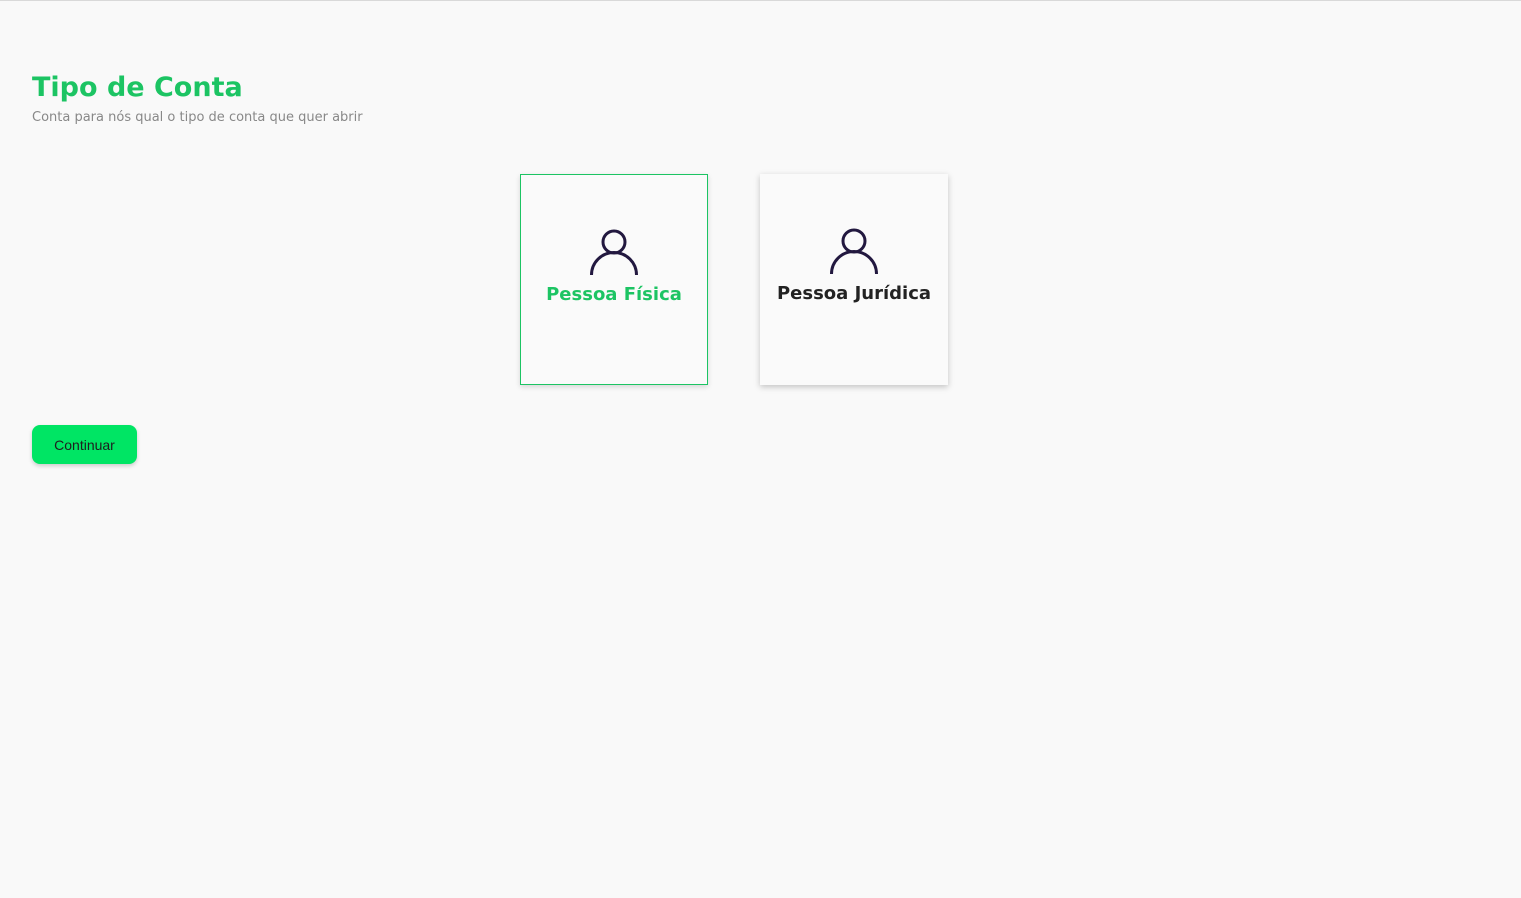  What do you see at coordinates (614, 279) in the screenshot?
I see `account-type-card-pessoa-fisica: Pessoa Física` at bounding box center [614, 279].